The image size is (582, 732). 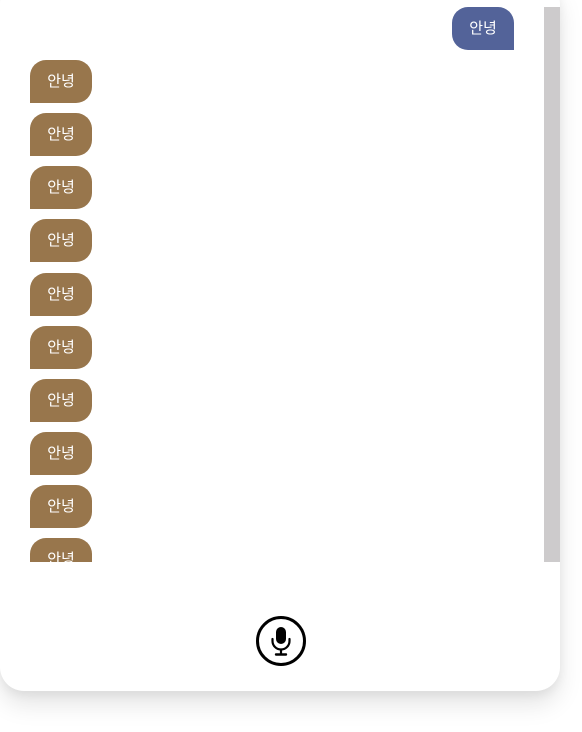 I want to click on message-list-scrollbar, so click(x=552, y=284).